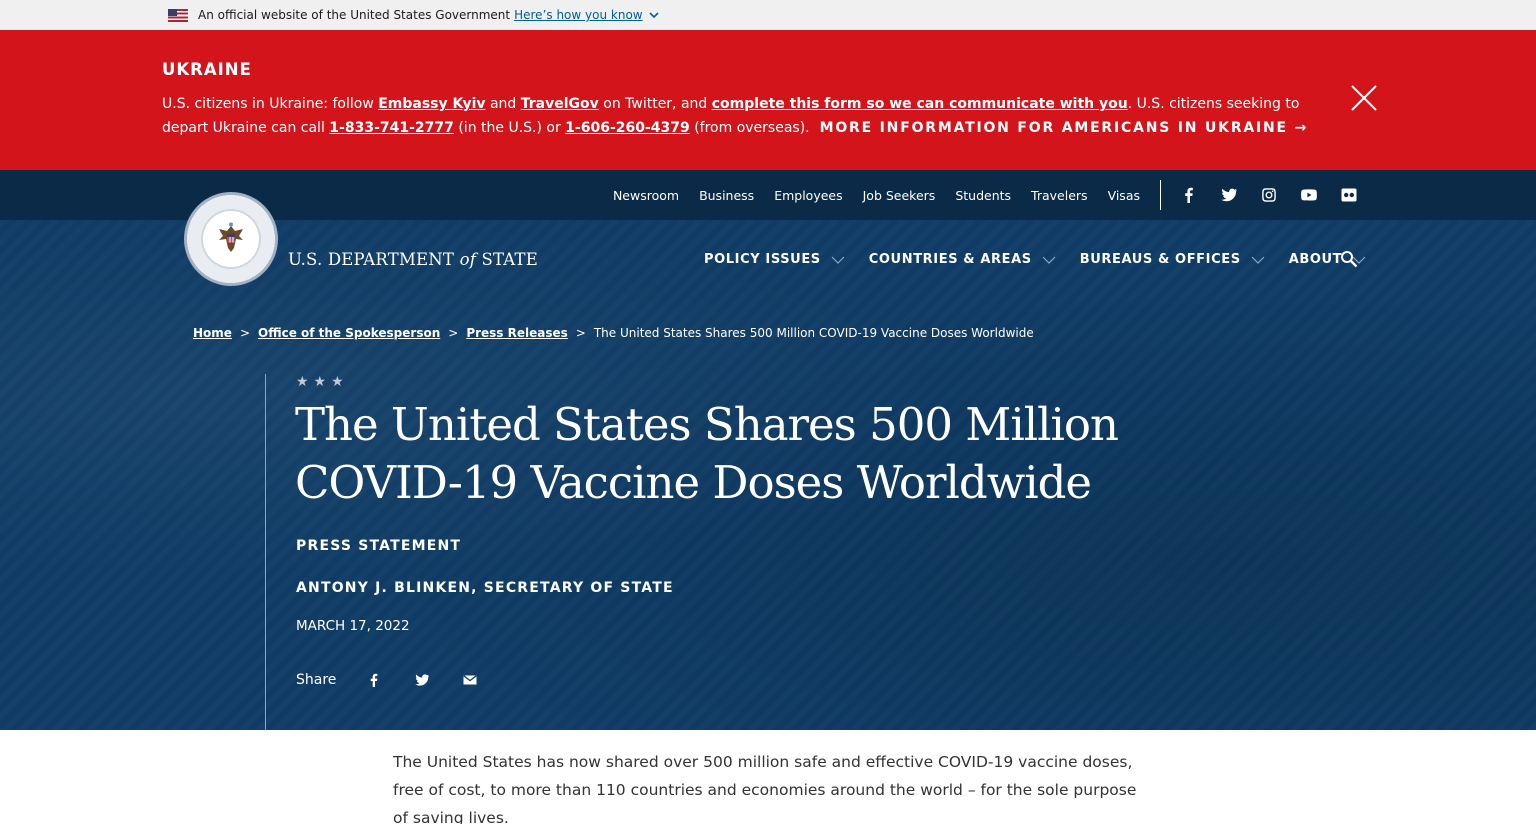 The height and width of the screenshot is (824, 1536). I want to click on instagram-icon, so click(1269, 195).